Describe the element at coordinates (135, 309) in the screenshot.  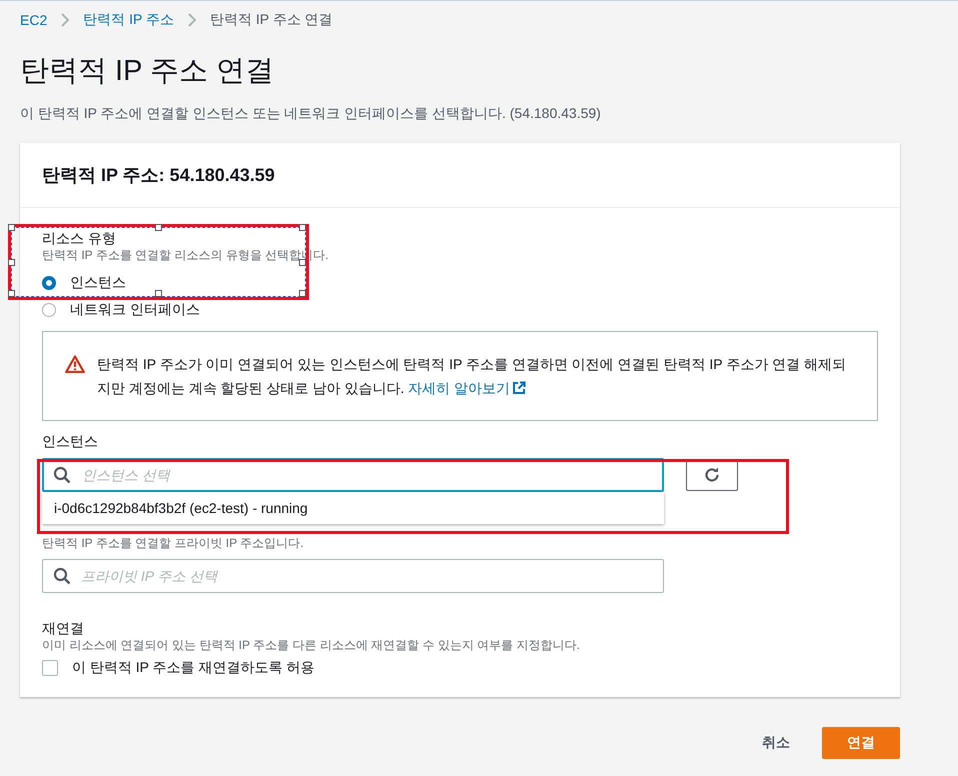
I see `radio-label: 네트워크 인터페이스` at that location.